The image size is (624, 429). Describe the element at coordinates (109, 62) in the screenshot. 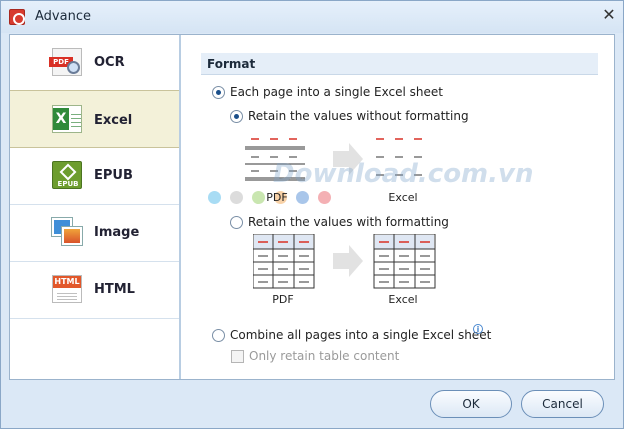

I see `sidebar-item-label: OCR` at that location.